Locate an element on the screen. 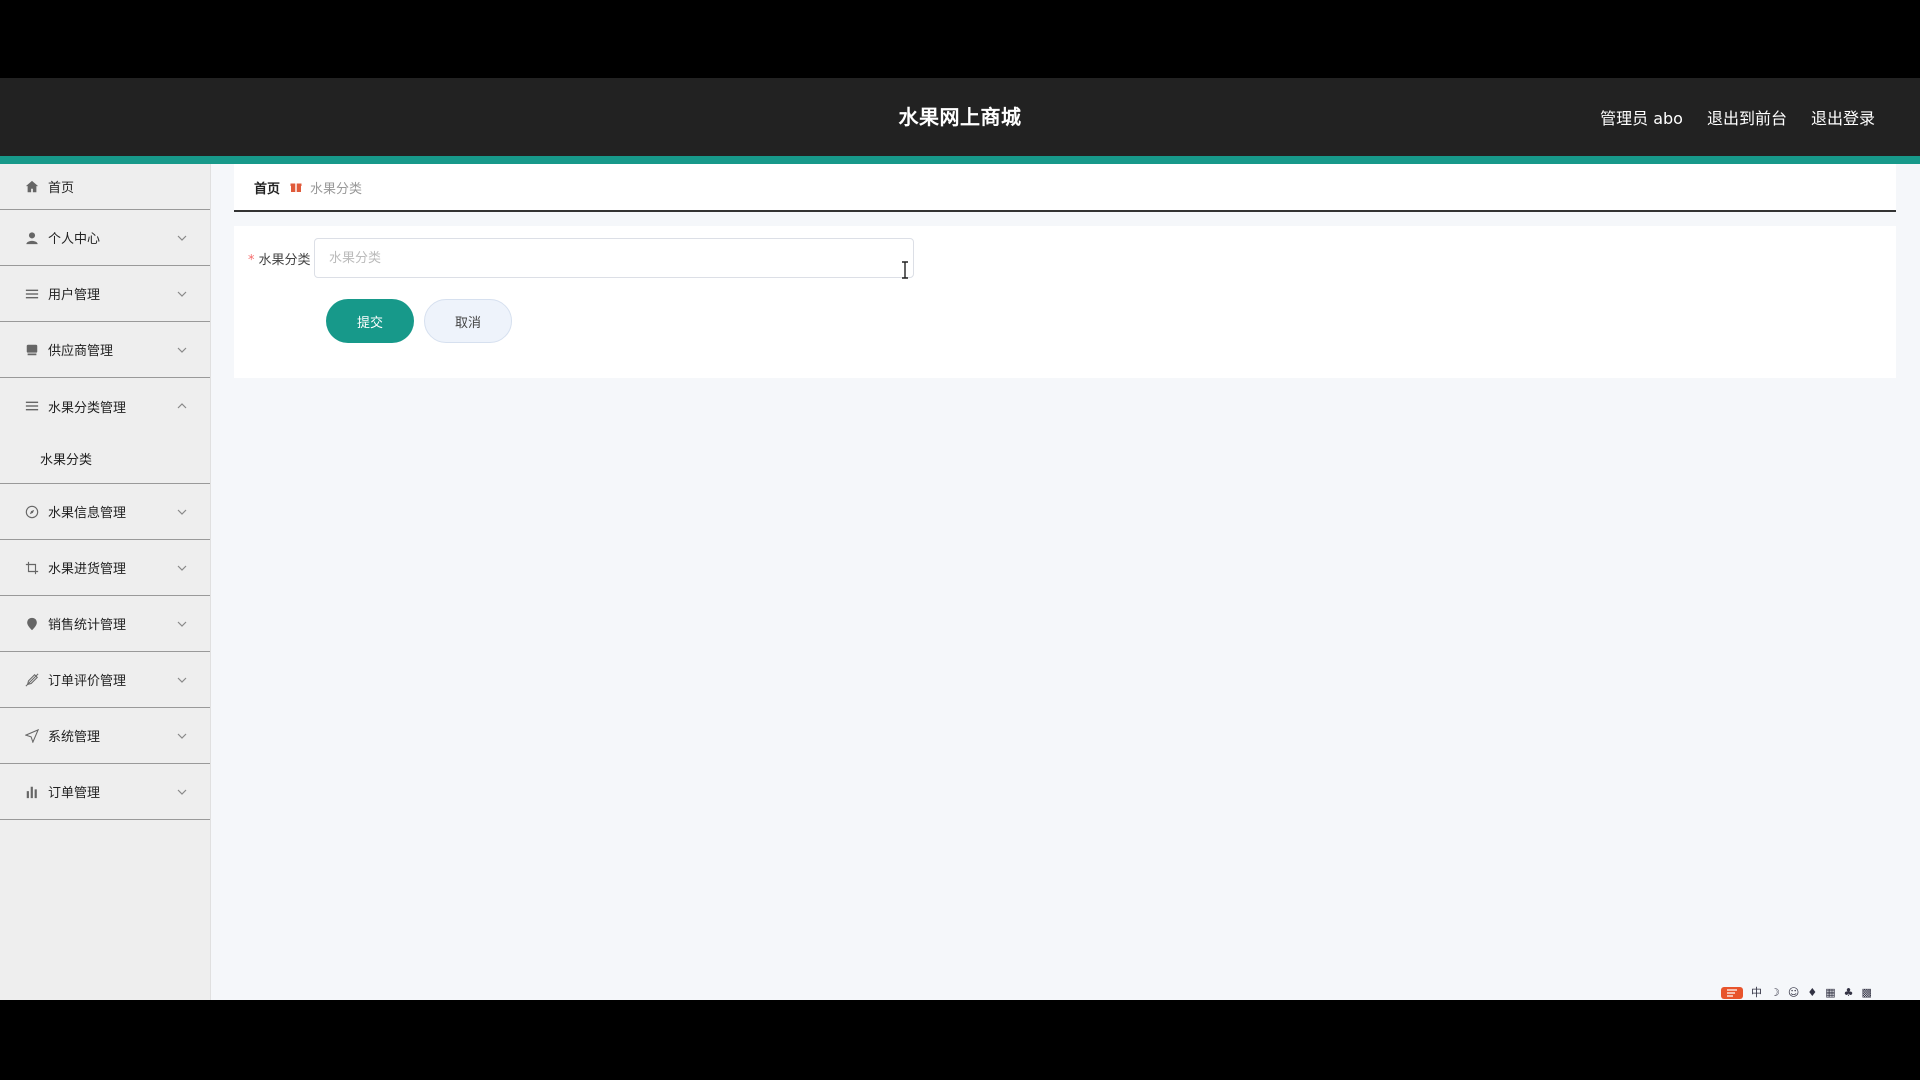 This screenshot has height=1080, width=1920. text-cursor-icon is located at coordinates (905, 270).